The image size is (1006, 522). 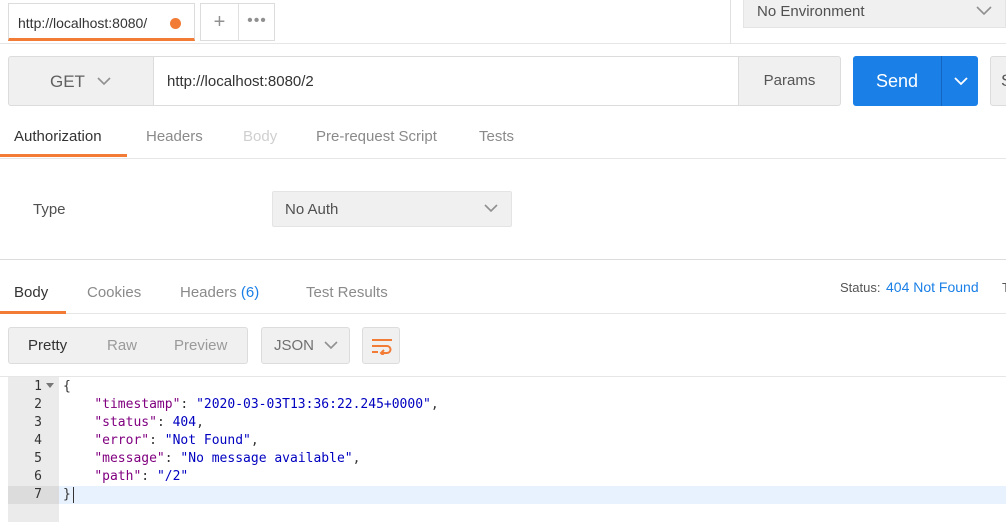 I want to click on wrap-lines-button, so click(x=381, y=345).